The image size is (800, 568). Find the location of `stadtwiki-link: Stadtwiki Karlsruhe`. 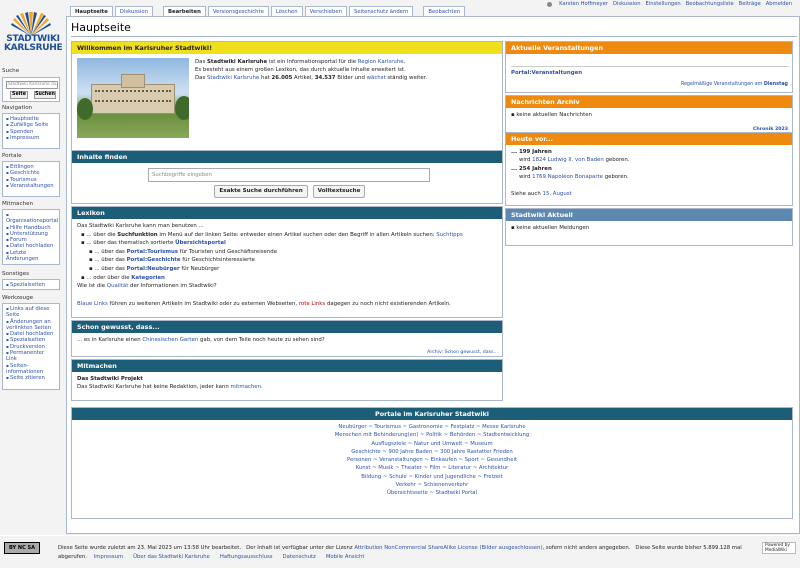

stadtwiki-link: Stadtwiki Karlsruhe is located at coordinates (233, 78).